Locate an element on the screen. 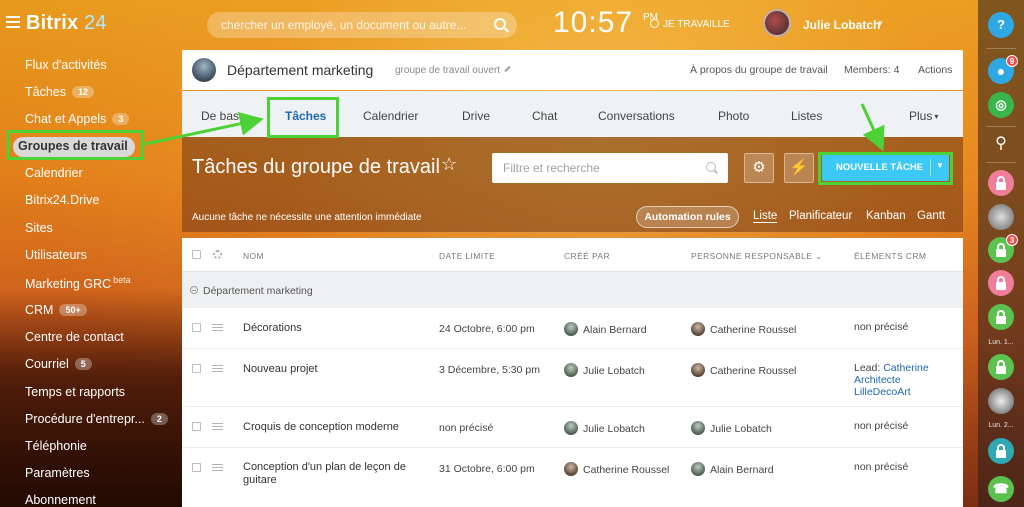  arrow-to-tasks-tab is located at coordinates (204, 129).